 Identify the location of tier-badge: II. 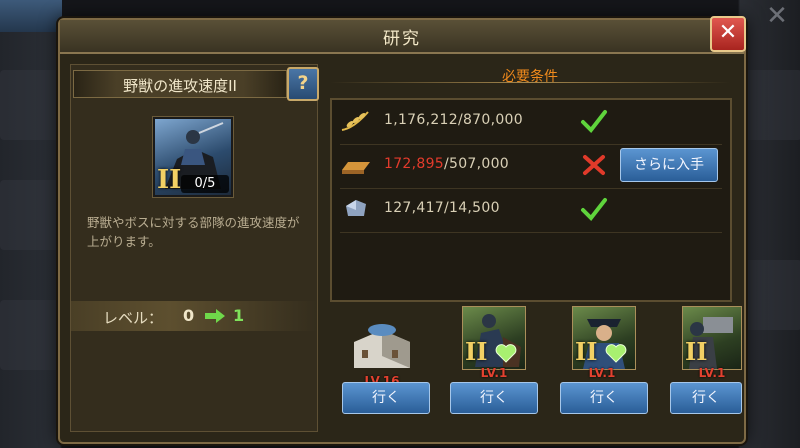
(169, 180).